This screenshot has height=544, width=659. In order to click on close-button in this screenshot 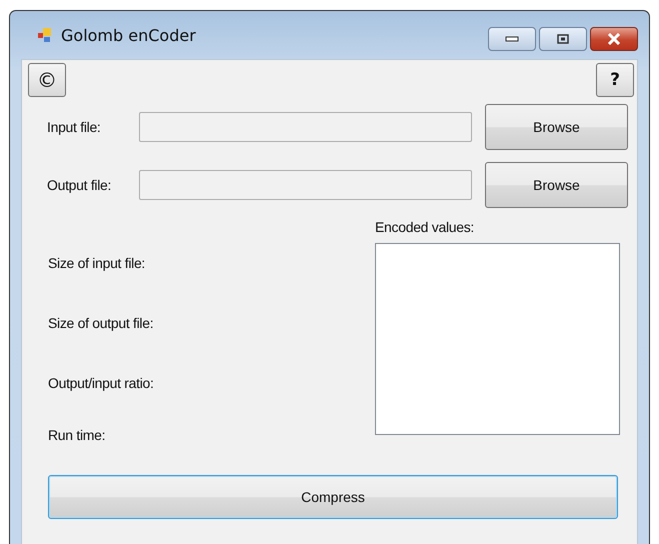, I will do `click(614, 39)`.